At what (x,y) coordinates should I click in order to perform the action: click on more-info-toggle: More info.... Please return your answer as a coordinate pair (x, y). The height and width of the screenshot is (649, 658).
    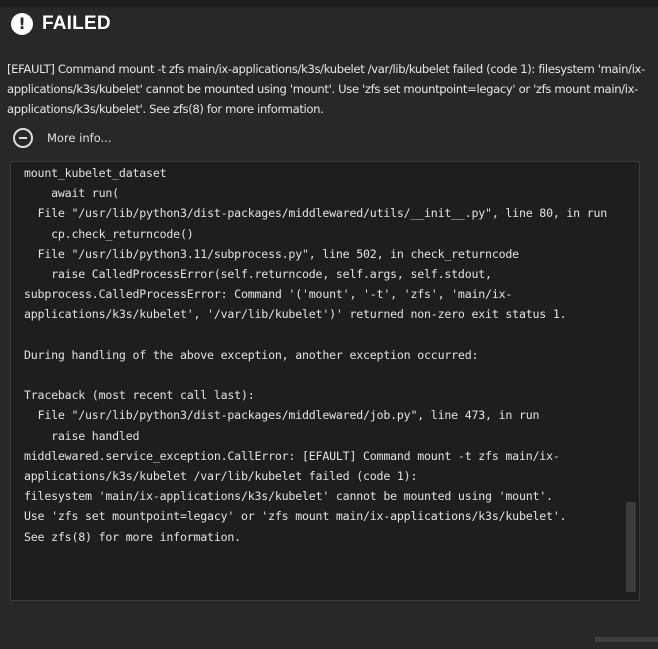
    Looking at the image, I should click on (62, 138).